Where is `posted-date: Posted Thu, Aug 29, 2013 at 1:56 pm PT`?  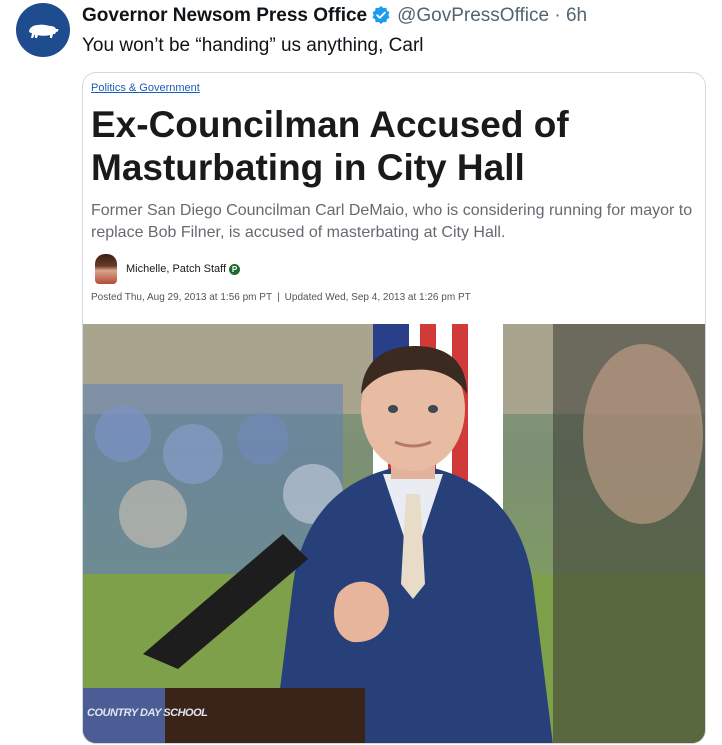 posted-date: Posted Thu, Aug 29, 2013 at 1:56 pm PT is located at coordinates (182, 297).